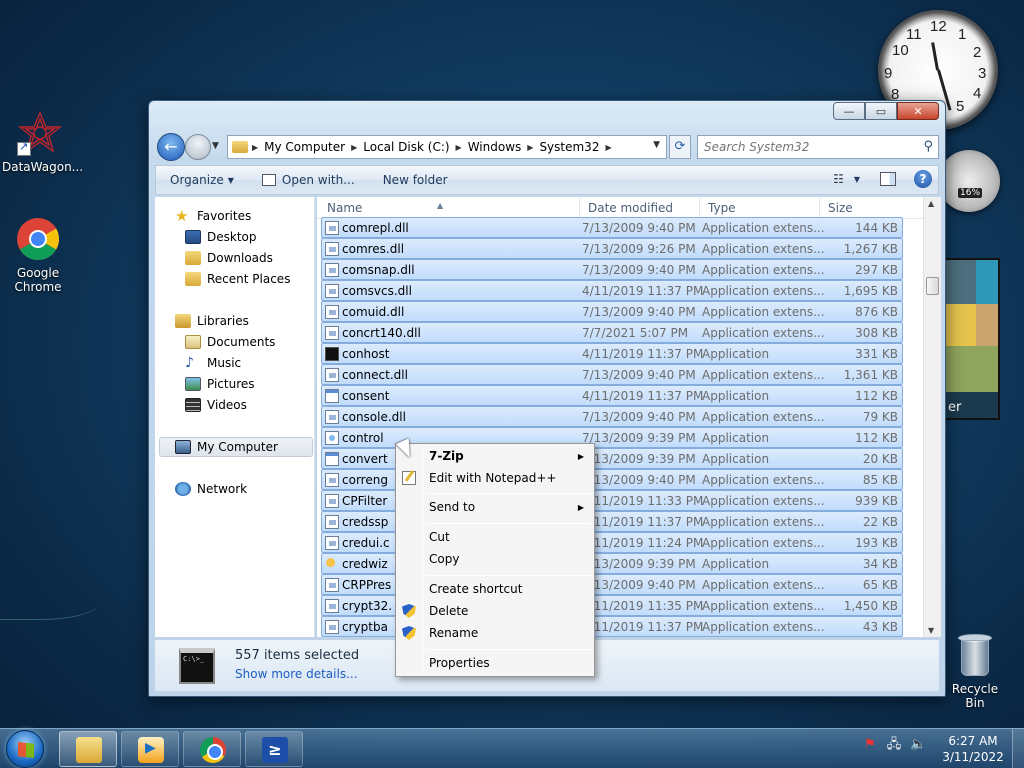  Describe the element at coordinates (969, 181) in the screenshot. I see `cpu-meter-gadget: 16%` at that location.